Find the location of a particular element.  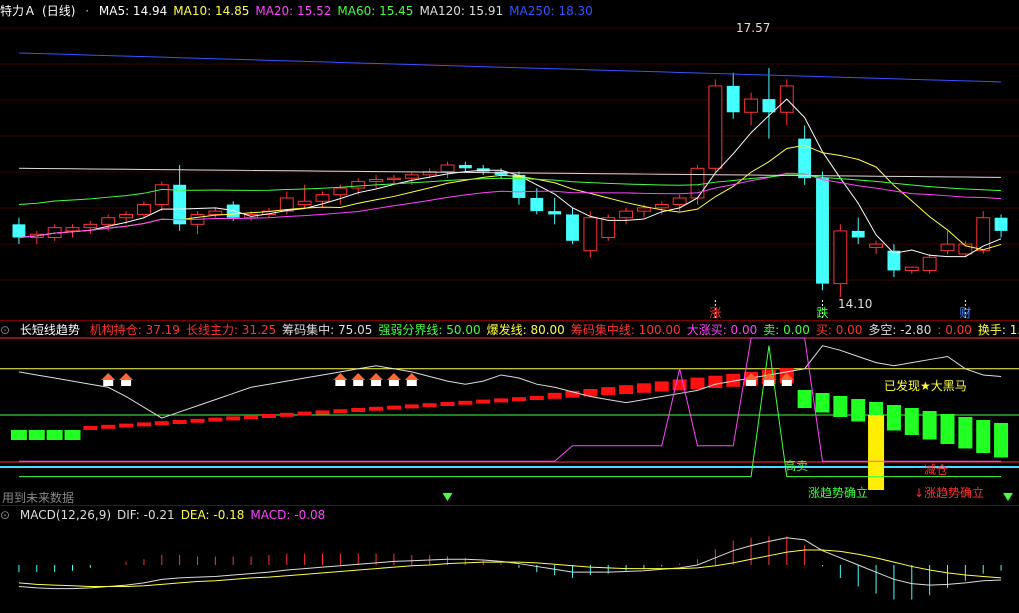

trend-up-label: 涨趋势确立 is located at coordinates (838, 493).